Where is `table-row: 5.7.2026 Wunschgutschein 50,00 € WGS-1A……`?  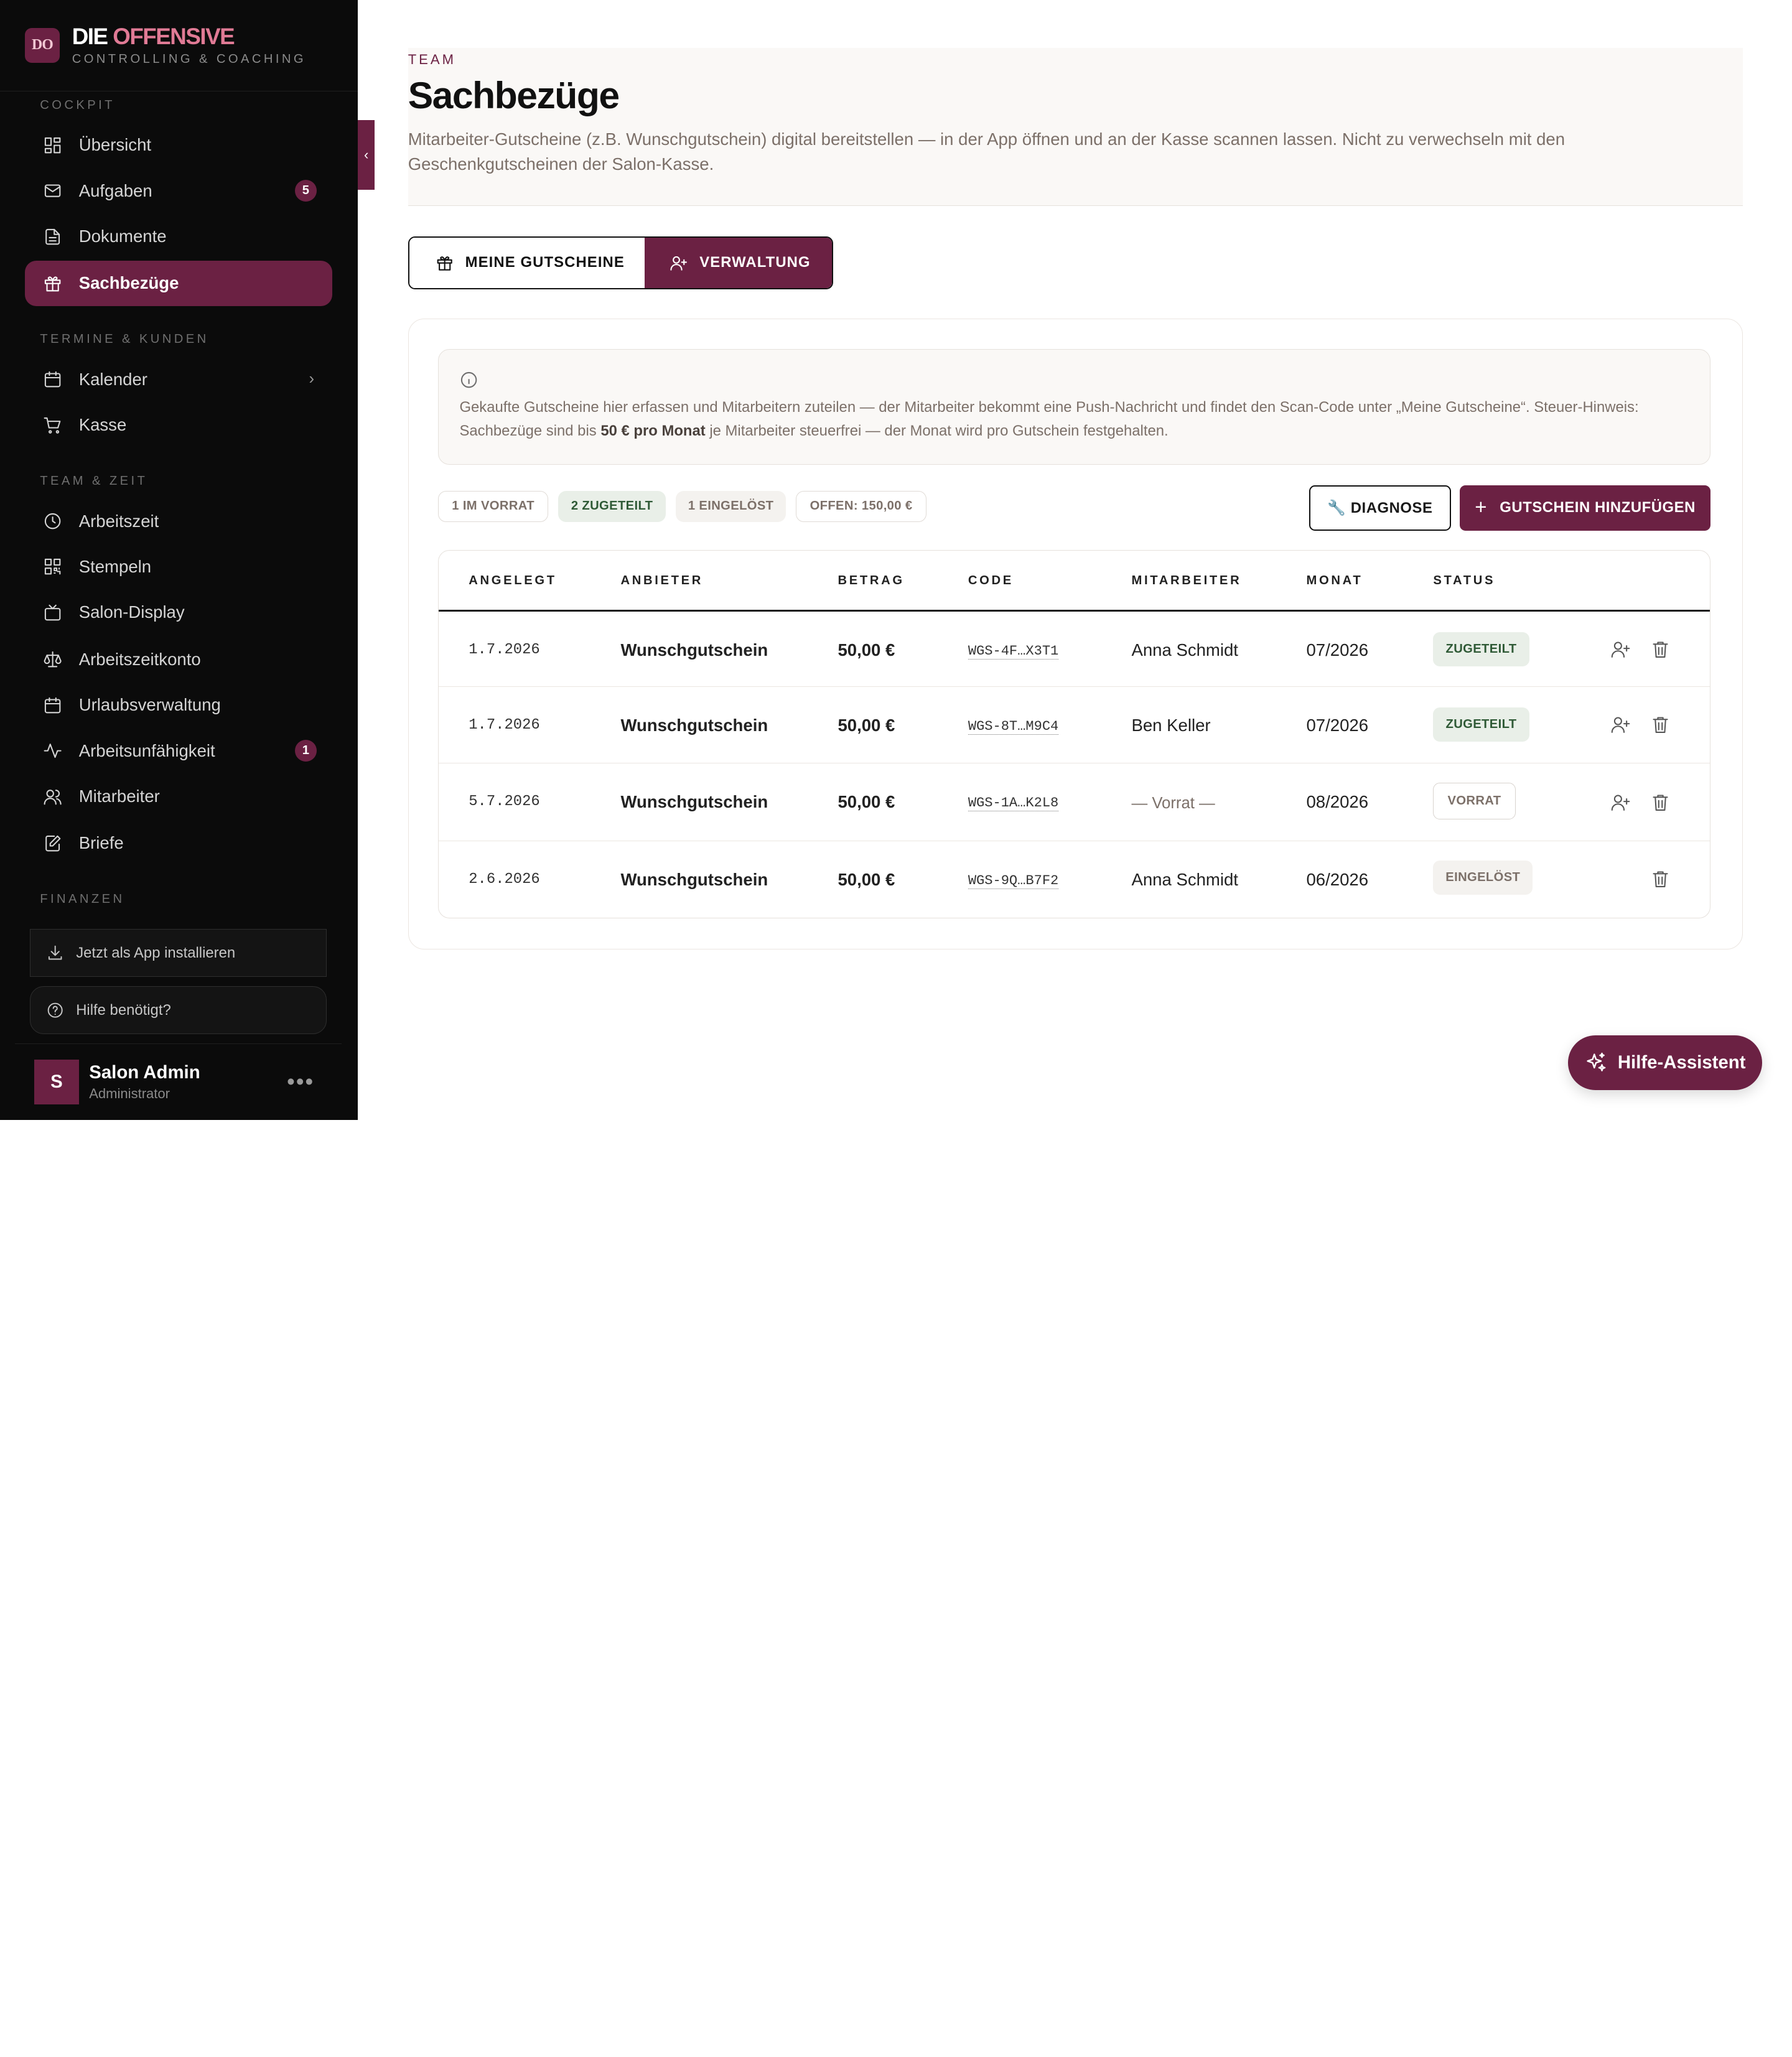 table-row: 5.7.2026 Wunschgutschein 50,00 € WGS-1A…… is located at coordinates (1074, 802).